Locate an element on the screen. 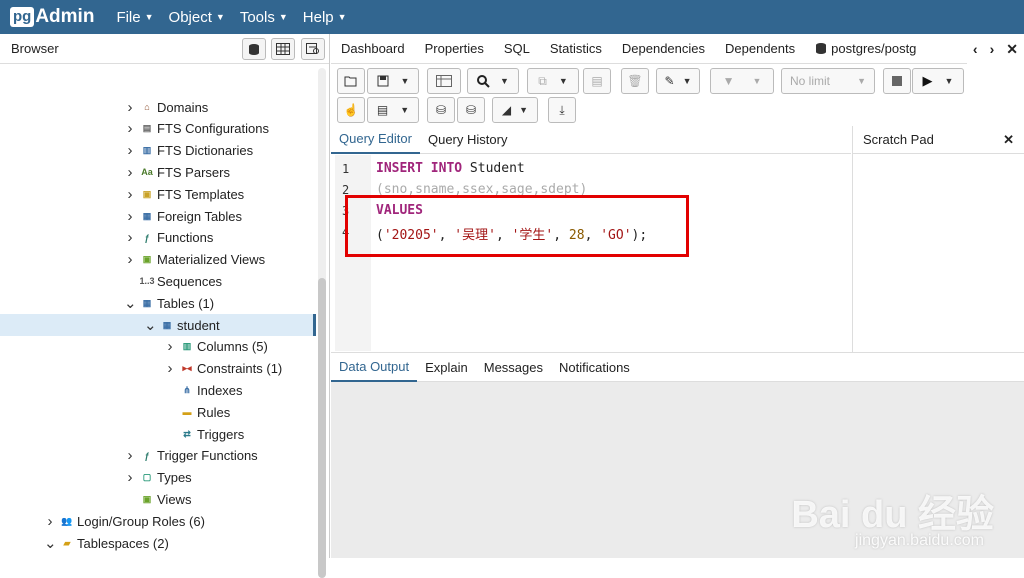 This screenshot has height=578, width=1024. tab-data-output: Data Output is located at coordinates (374, 367).